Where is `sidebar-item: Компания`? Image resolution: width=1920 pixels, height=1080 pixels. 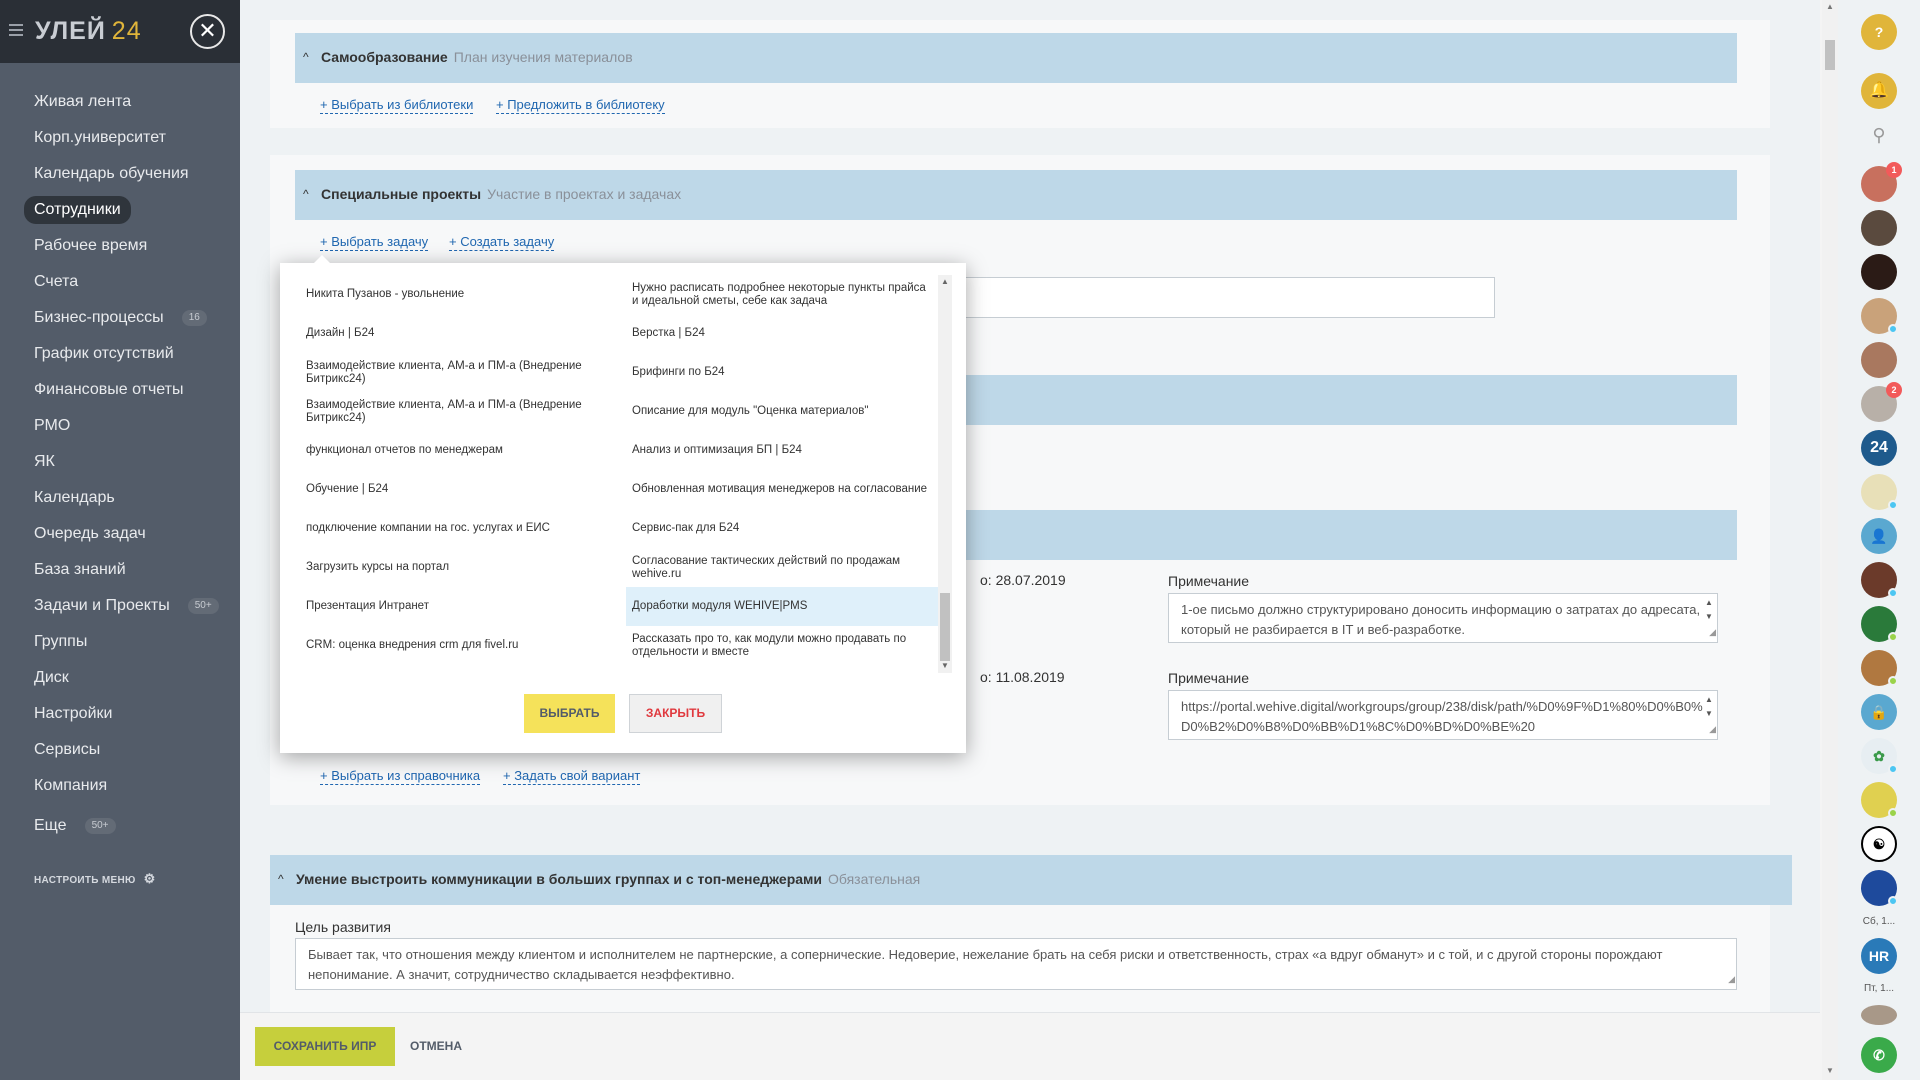
sidebar-item: Компания is located at coordinates (120, 790).